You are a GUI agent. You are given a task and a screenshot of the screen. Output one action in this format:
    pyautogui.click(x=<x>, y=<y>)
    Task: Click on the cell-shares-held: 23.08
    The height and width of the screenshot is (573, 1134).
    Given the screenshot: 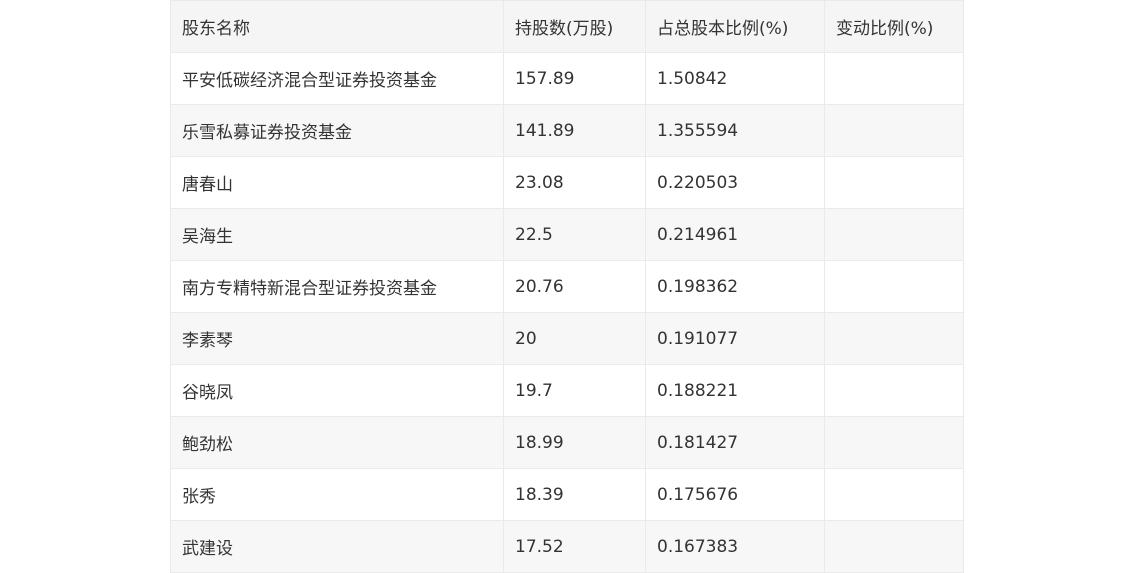 What is the action you would take?
    pyautogui.click(x=574, y=182)
    